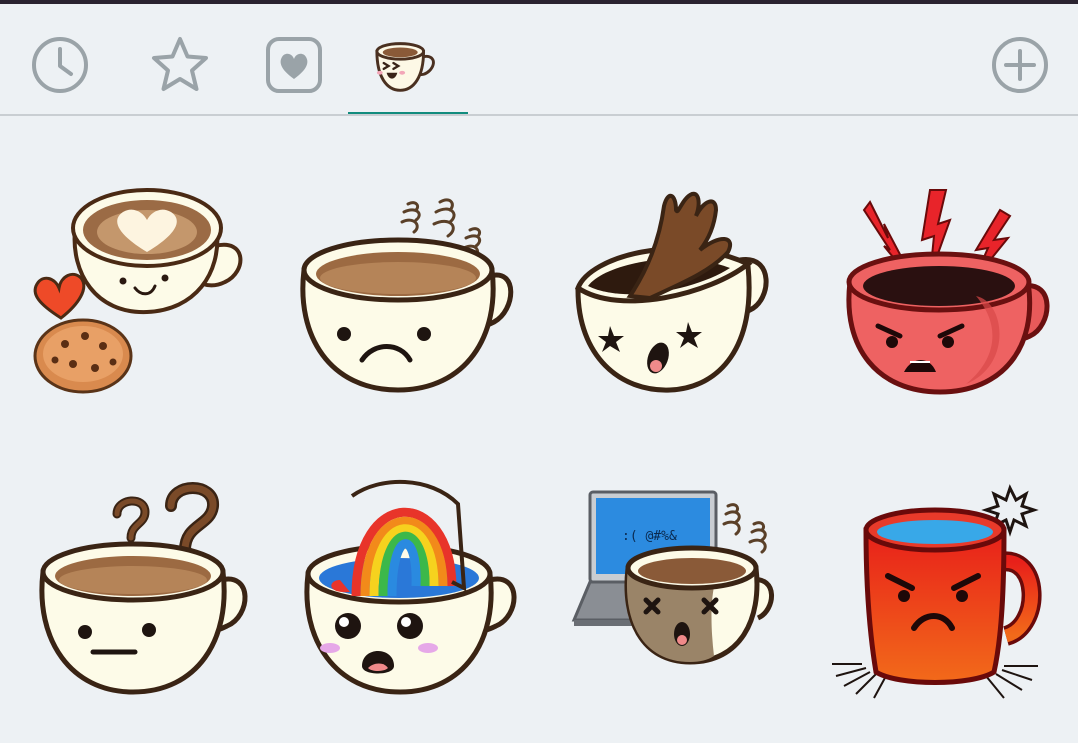 The width and height of the screenshot is (1078, 743). Describe the element at coordinates (143, 588) in the screenshot. I see `cup-with-question-marks` at that location.